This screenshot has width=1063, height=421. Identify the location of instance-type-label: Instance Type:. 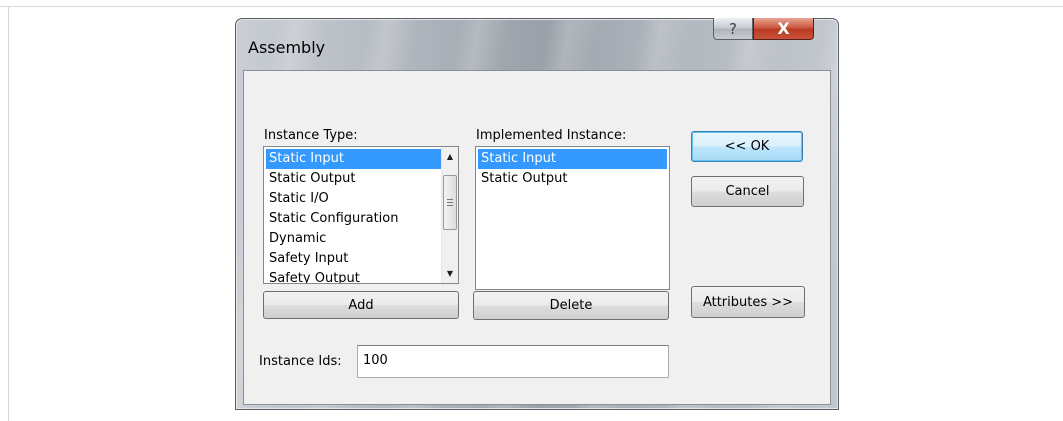
(311, 135).